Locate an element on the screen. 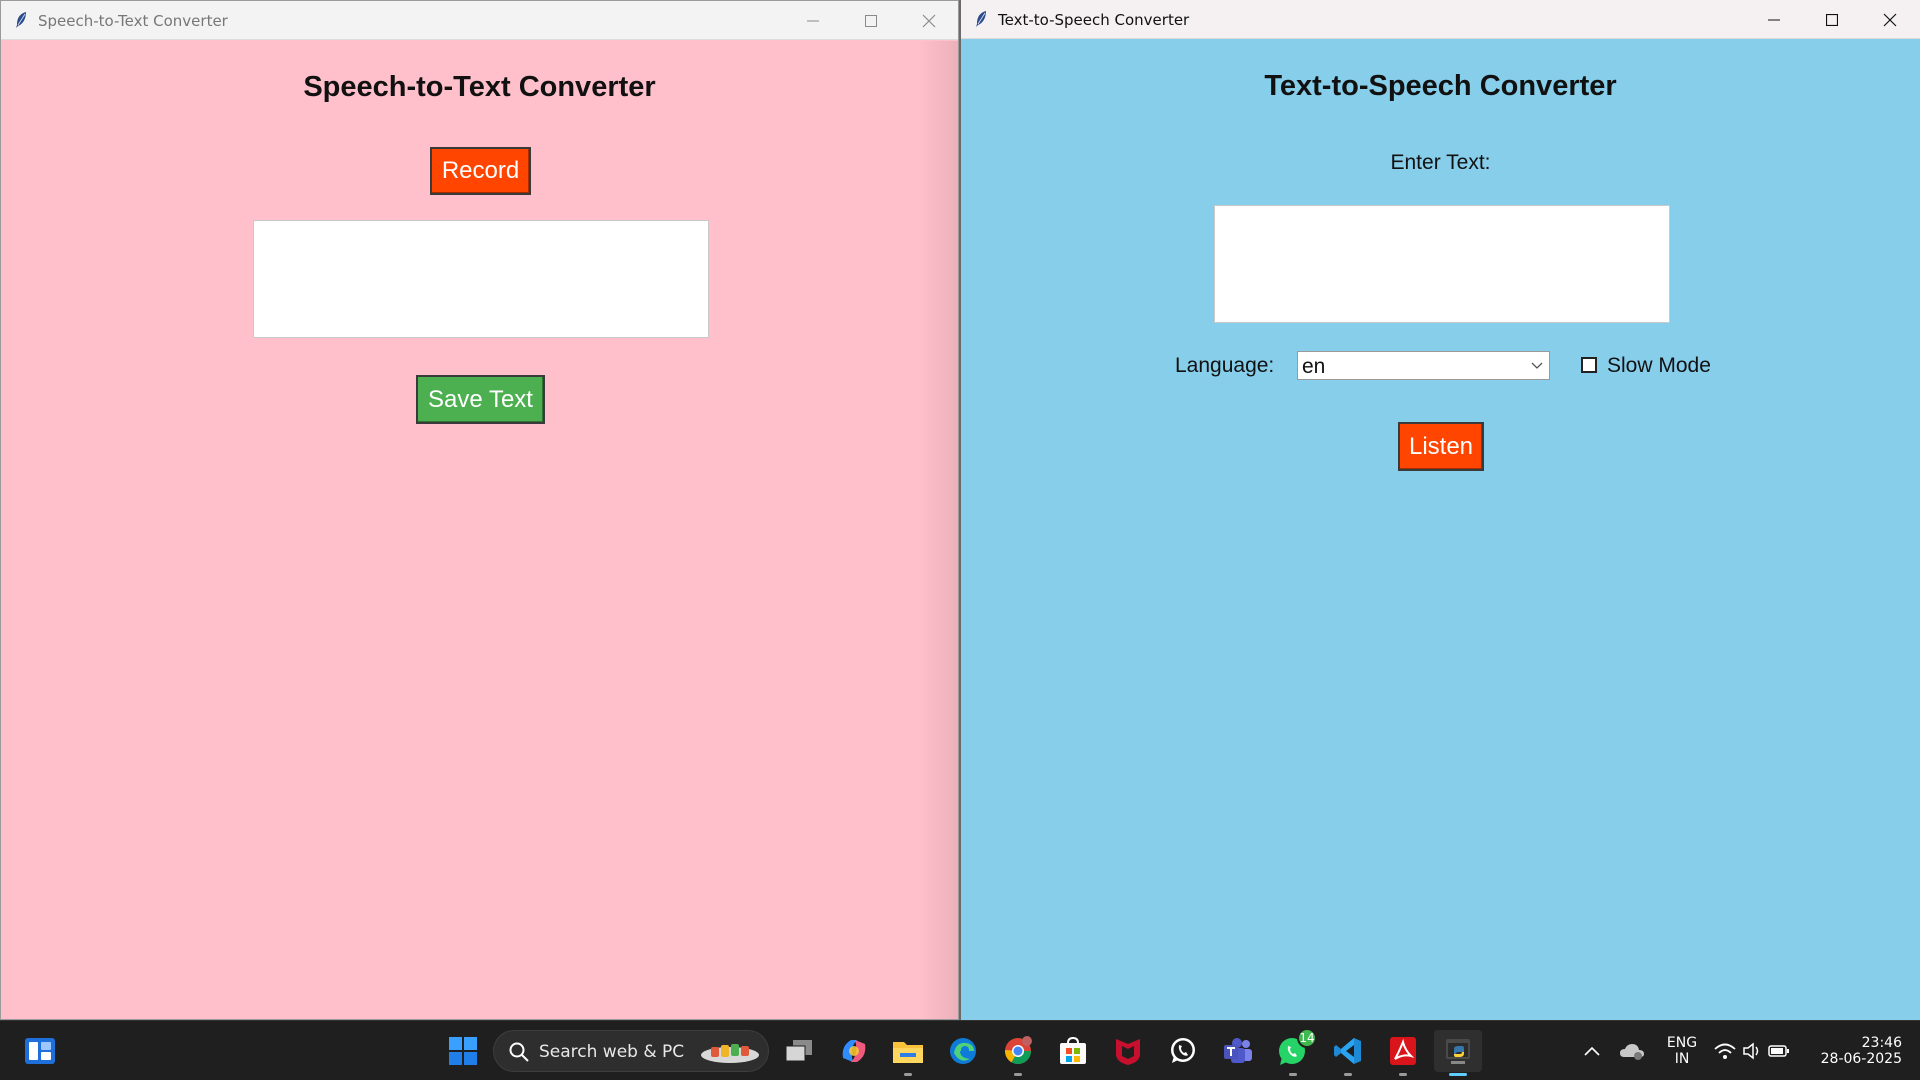 This screenshot has height=1080, width=1920. edge-button is located at coordinates (963, 1051).